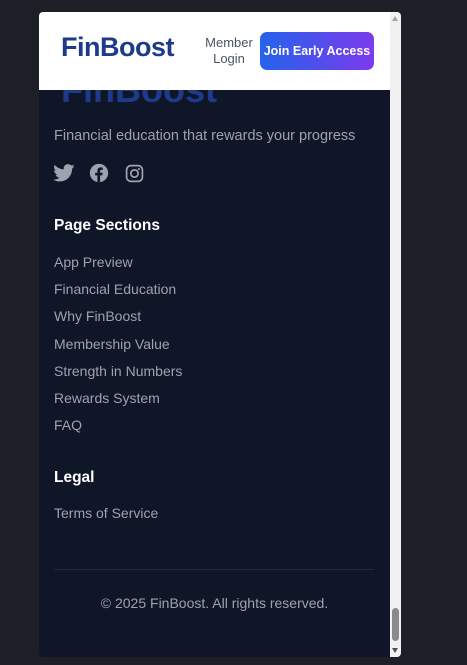  I want to click on social-links, so click(99, 173).